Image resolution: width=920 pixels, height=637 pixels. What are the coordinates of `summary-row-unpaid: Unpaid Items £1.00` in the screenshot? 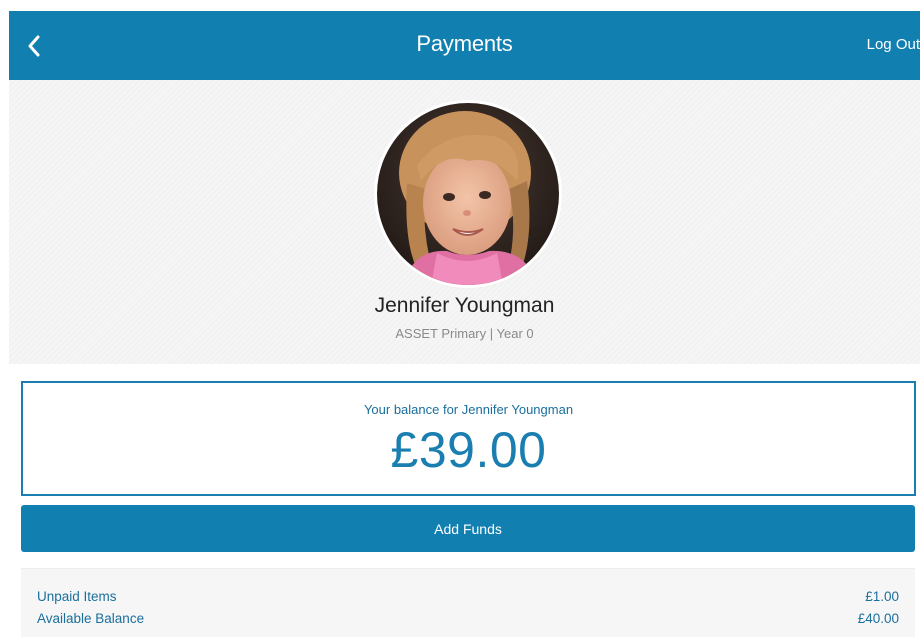 It's located at (468, 598).